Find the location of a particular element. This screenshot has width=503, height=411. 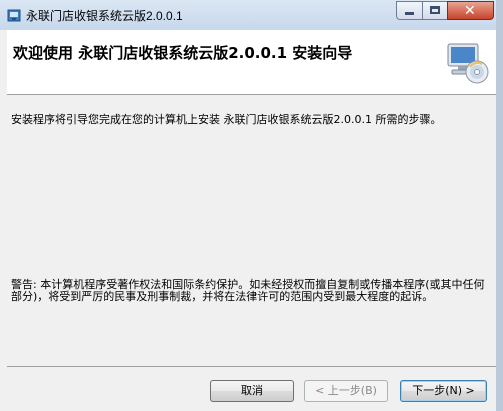

minimize-icon is located at coordinates (409, 13).